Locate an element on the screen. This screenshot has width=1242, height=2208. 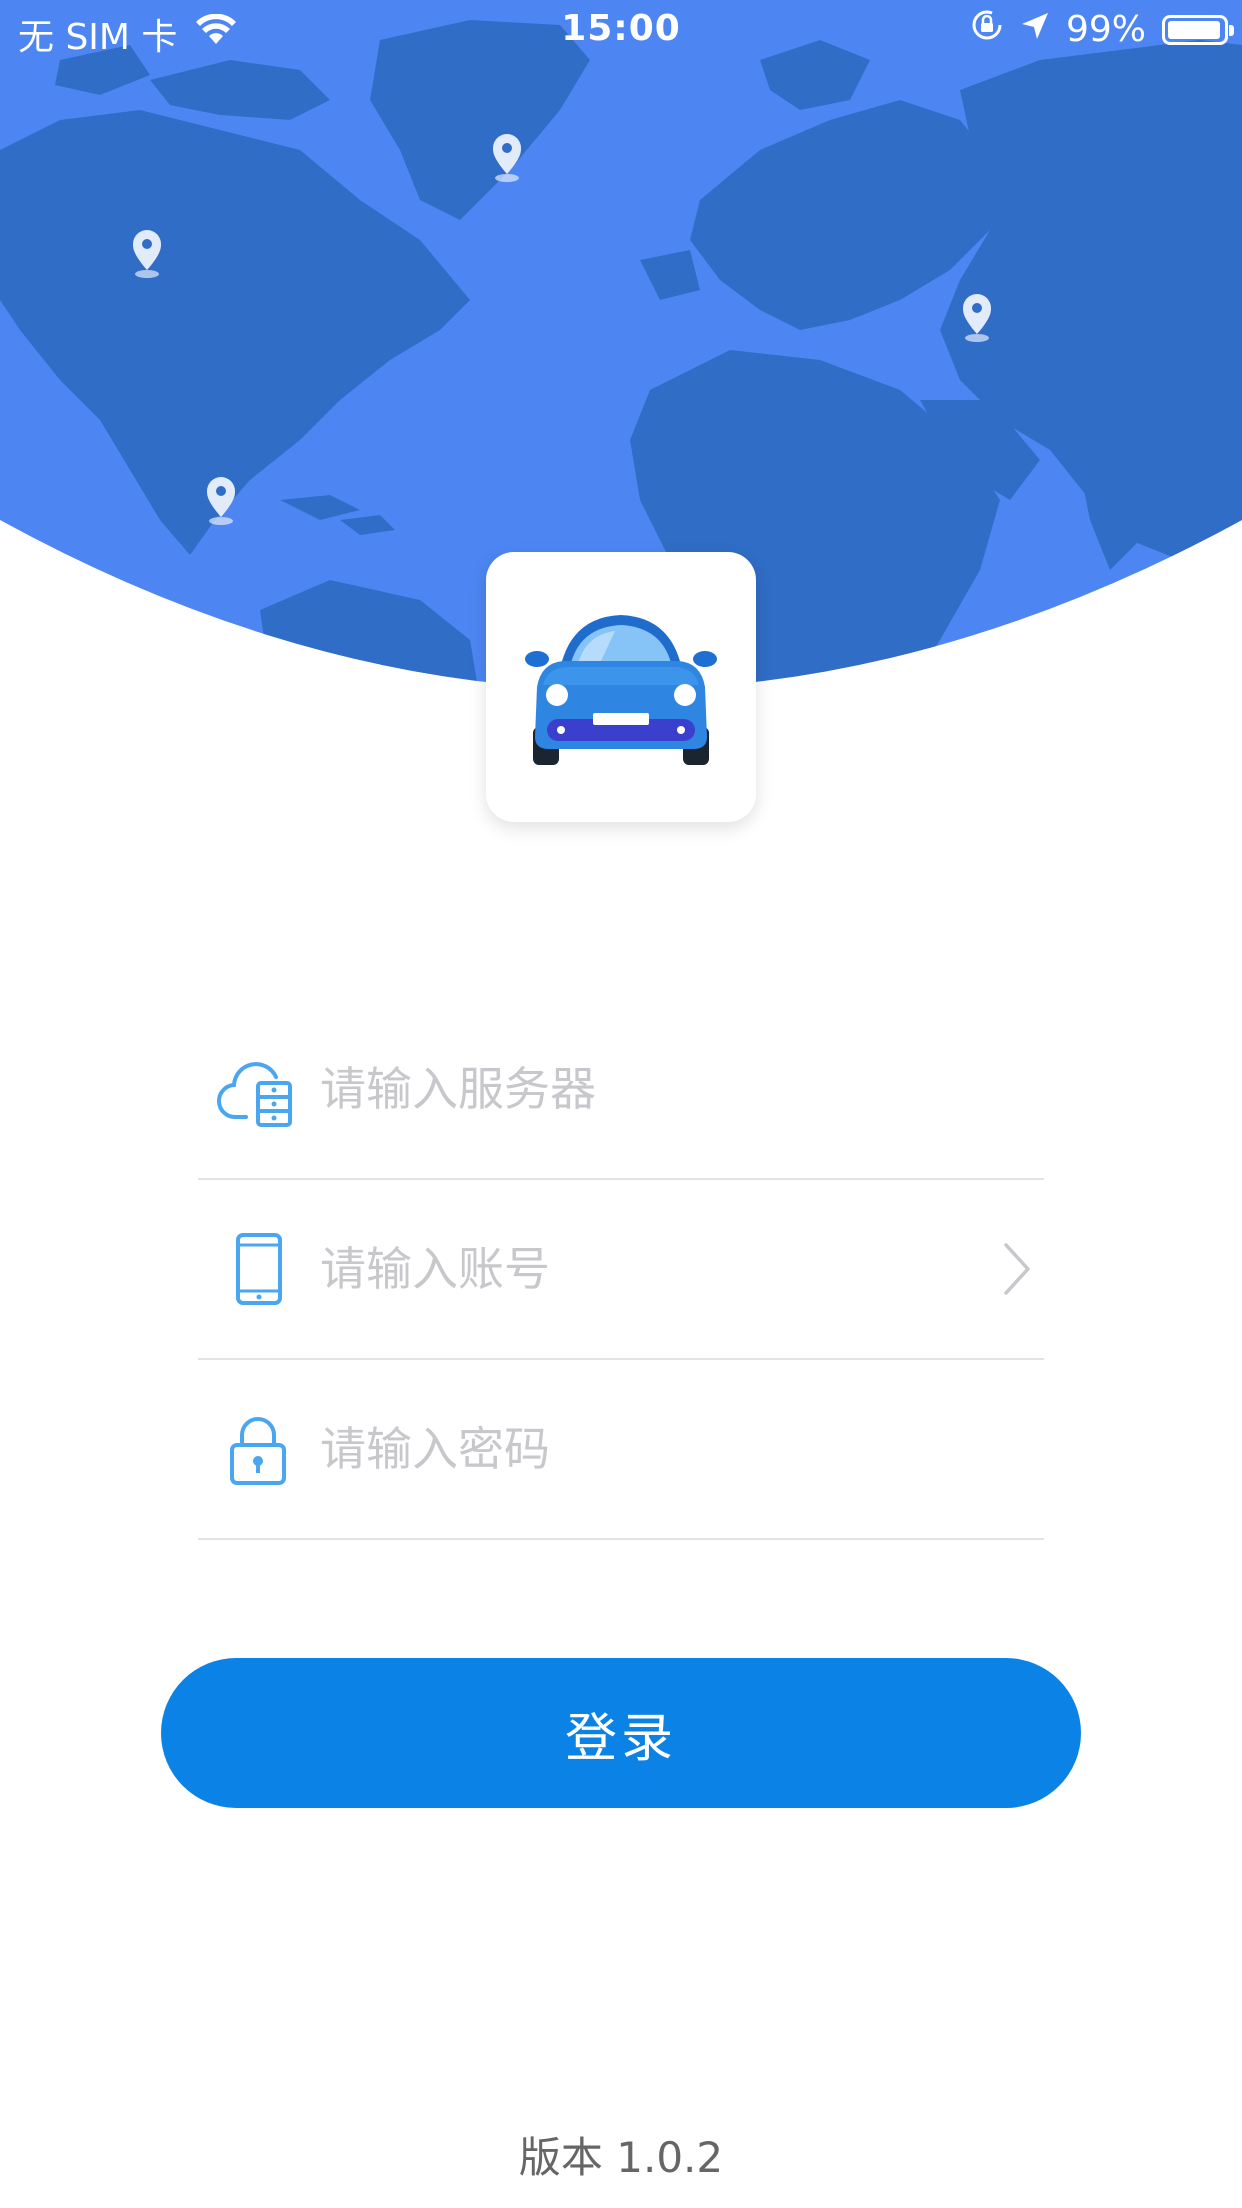
password-input is located at coordinates (630, 1449).